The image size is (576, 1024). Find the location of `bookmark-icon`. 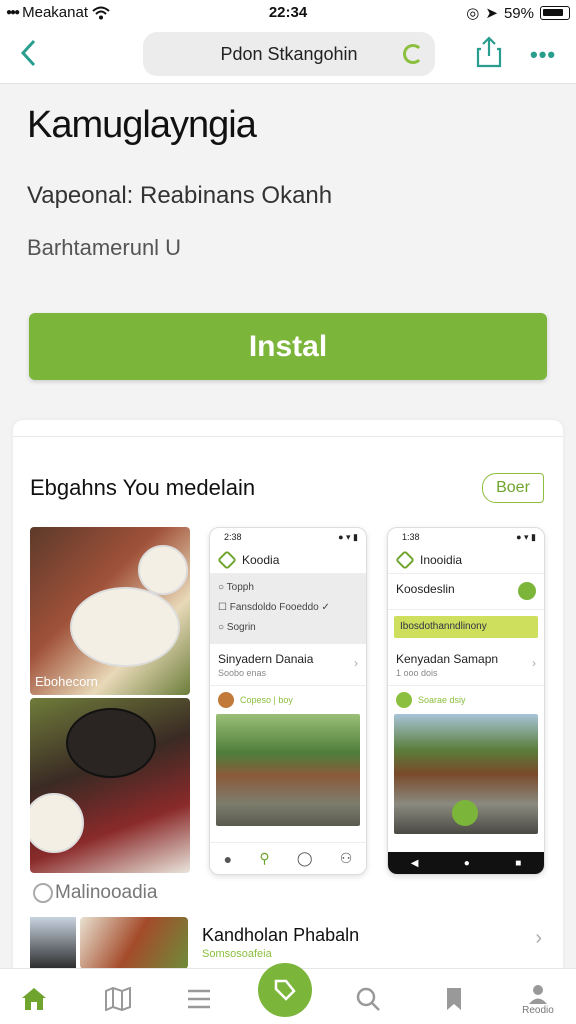

bookmark-icon is located at coordinates (454, 999).